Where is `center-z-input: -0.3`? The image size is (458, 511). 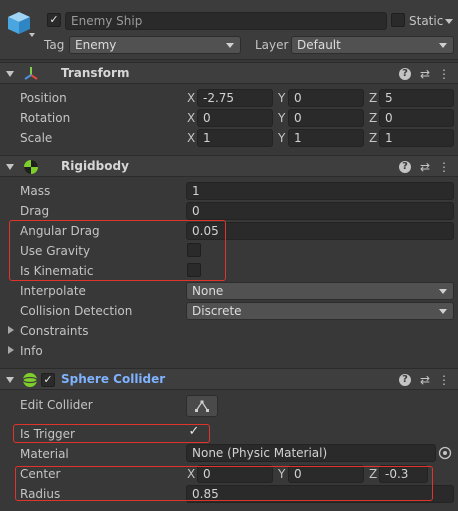
center-z-input: -0.3 is located at coordinates (403, 474).